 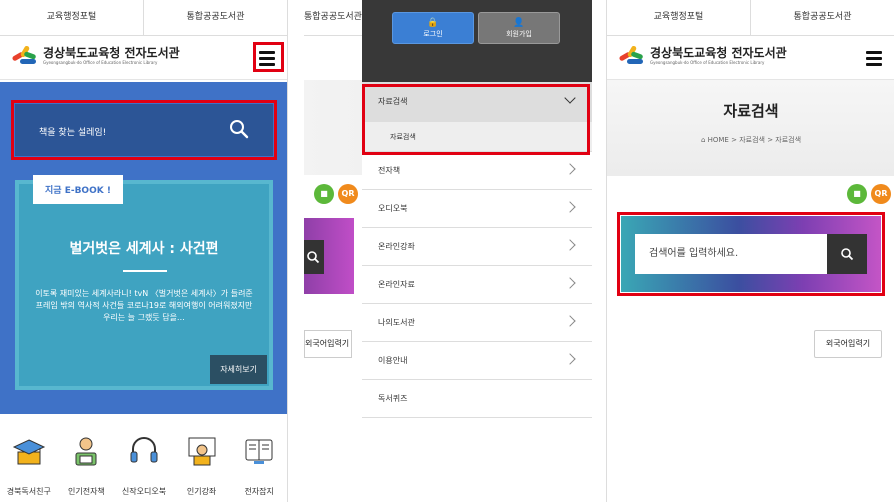 I want to click on ebook-title: 벌거벗은 세계사 : 사건편, so click(x=144, y=248).